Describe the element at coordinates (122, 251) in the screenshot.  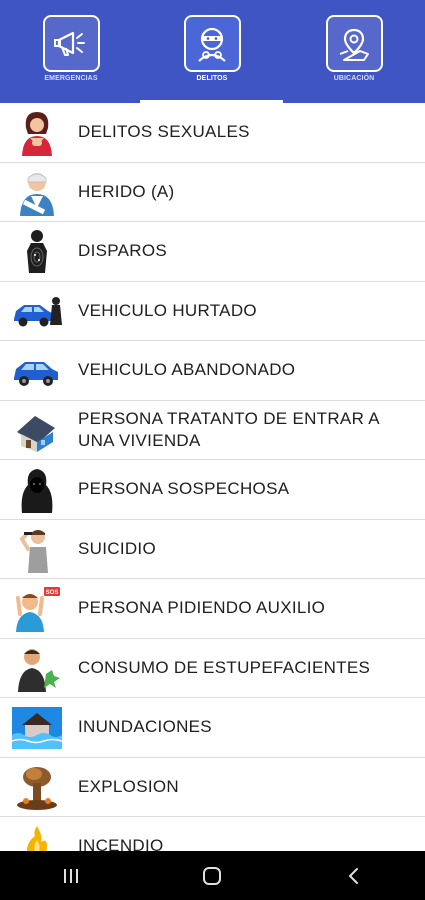
I see `list-item-label: DISPAROS` at that location.